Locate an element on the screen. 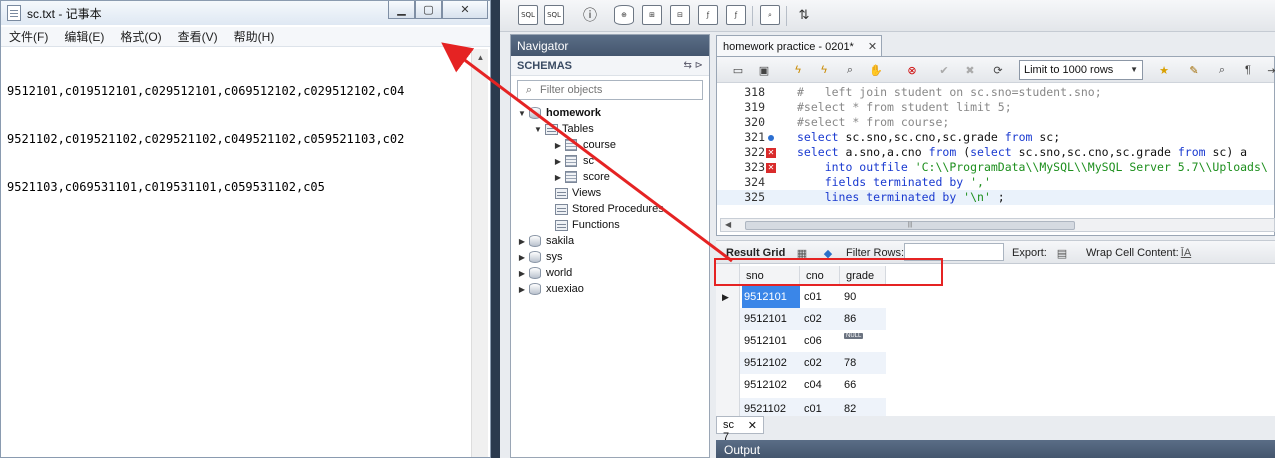 This screenshot has height=458, width=1275. editor-horizontal-scrollbar: ◀ ||| is located at coordinates (997, 225).